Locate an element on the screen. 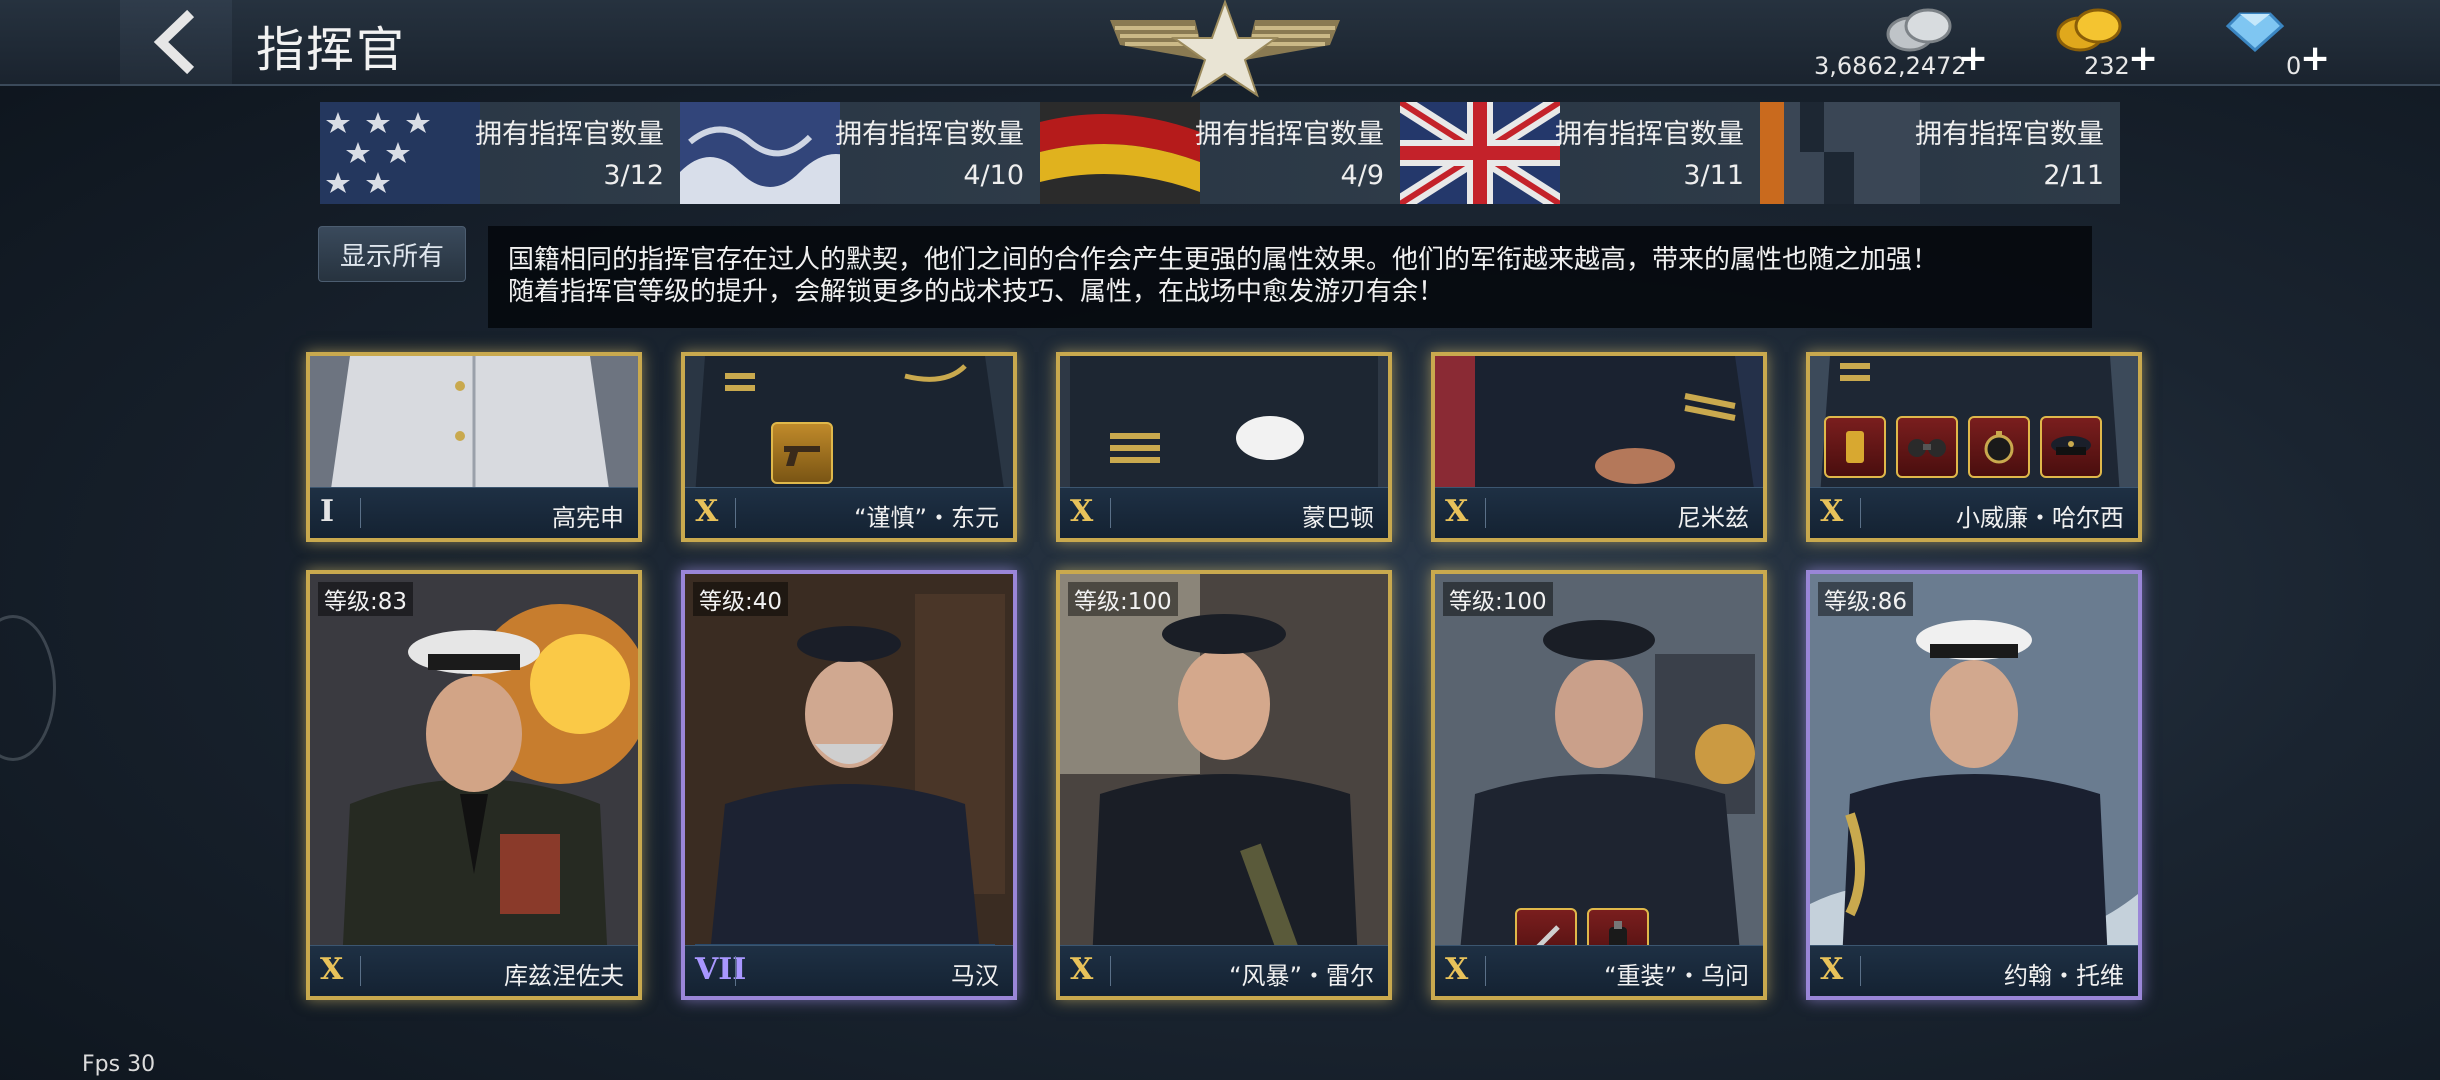 The image size is (2440, 1080). nation-count-value: 4/9 is located at coordinates (1362, 175).